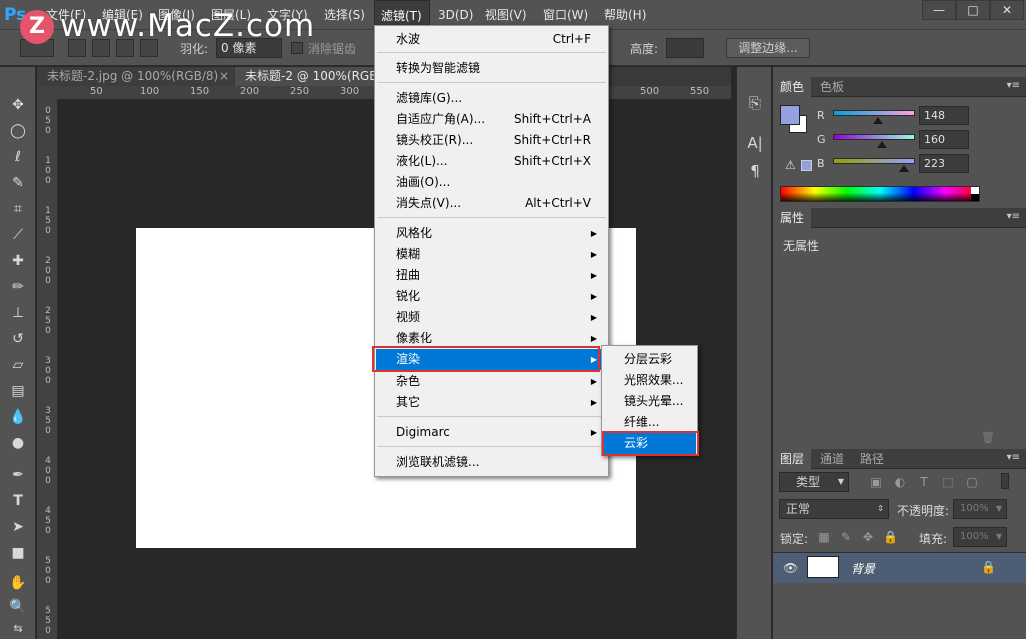 The height and width of the screenshot is (639, 1026). I want to click on lasso-tool-icon: ℓ, so click(18, 157).